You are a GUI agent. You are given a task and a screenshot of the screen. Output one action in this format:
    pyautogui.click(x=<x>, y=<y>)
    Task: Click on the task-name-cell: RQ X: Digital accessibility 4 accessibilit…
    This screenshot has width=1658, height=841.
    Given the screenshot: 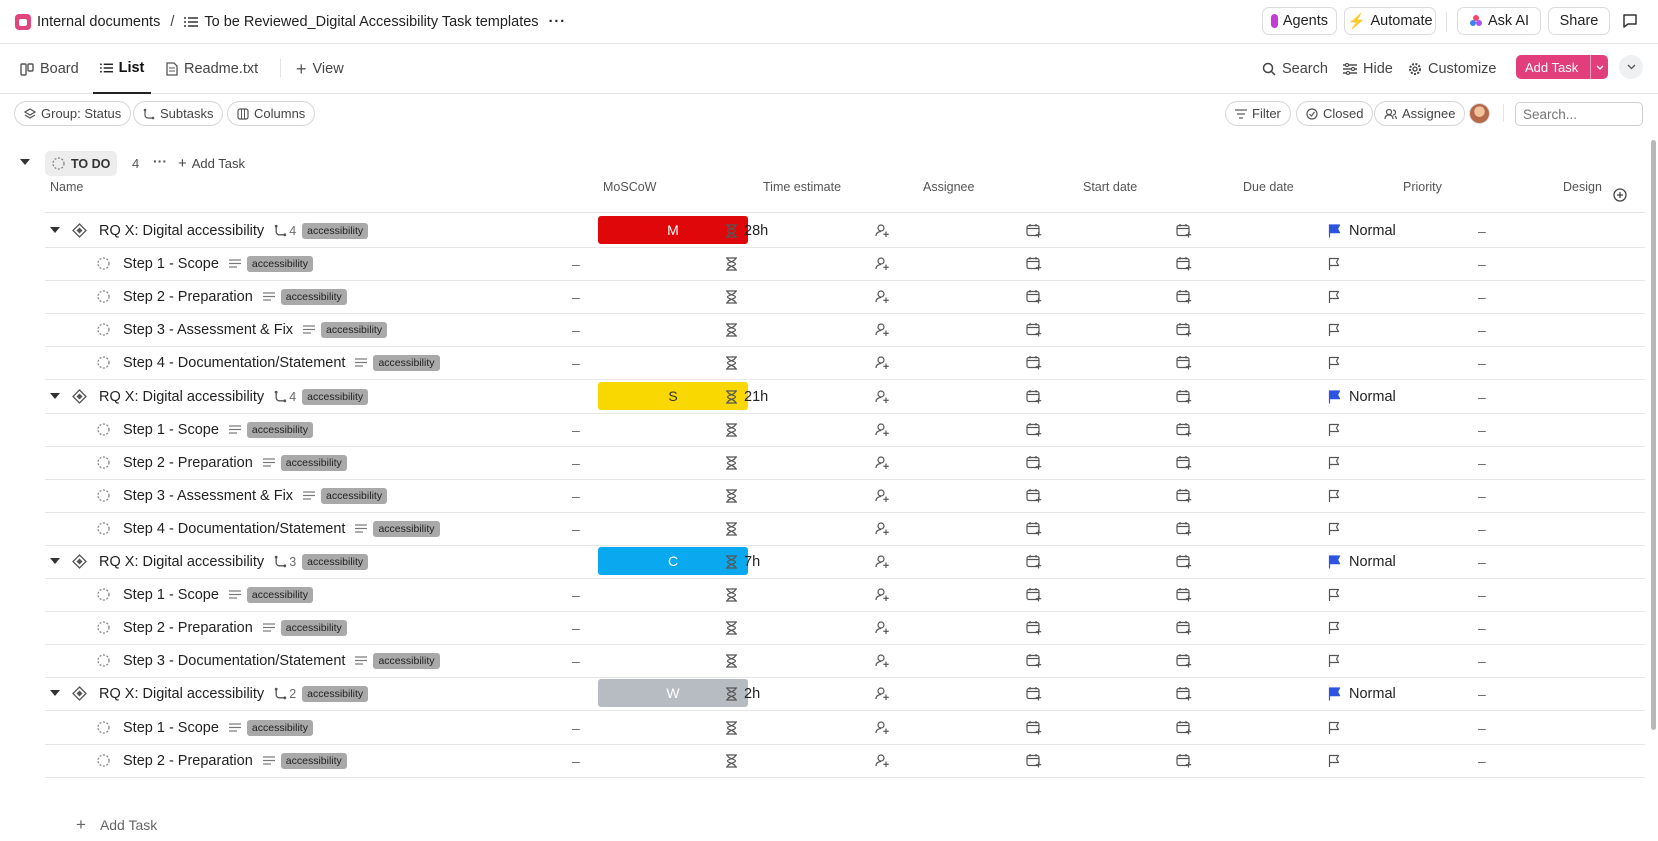 What is the action you would take?
    pyautogui.click(x=207, y=230)
    